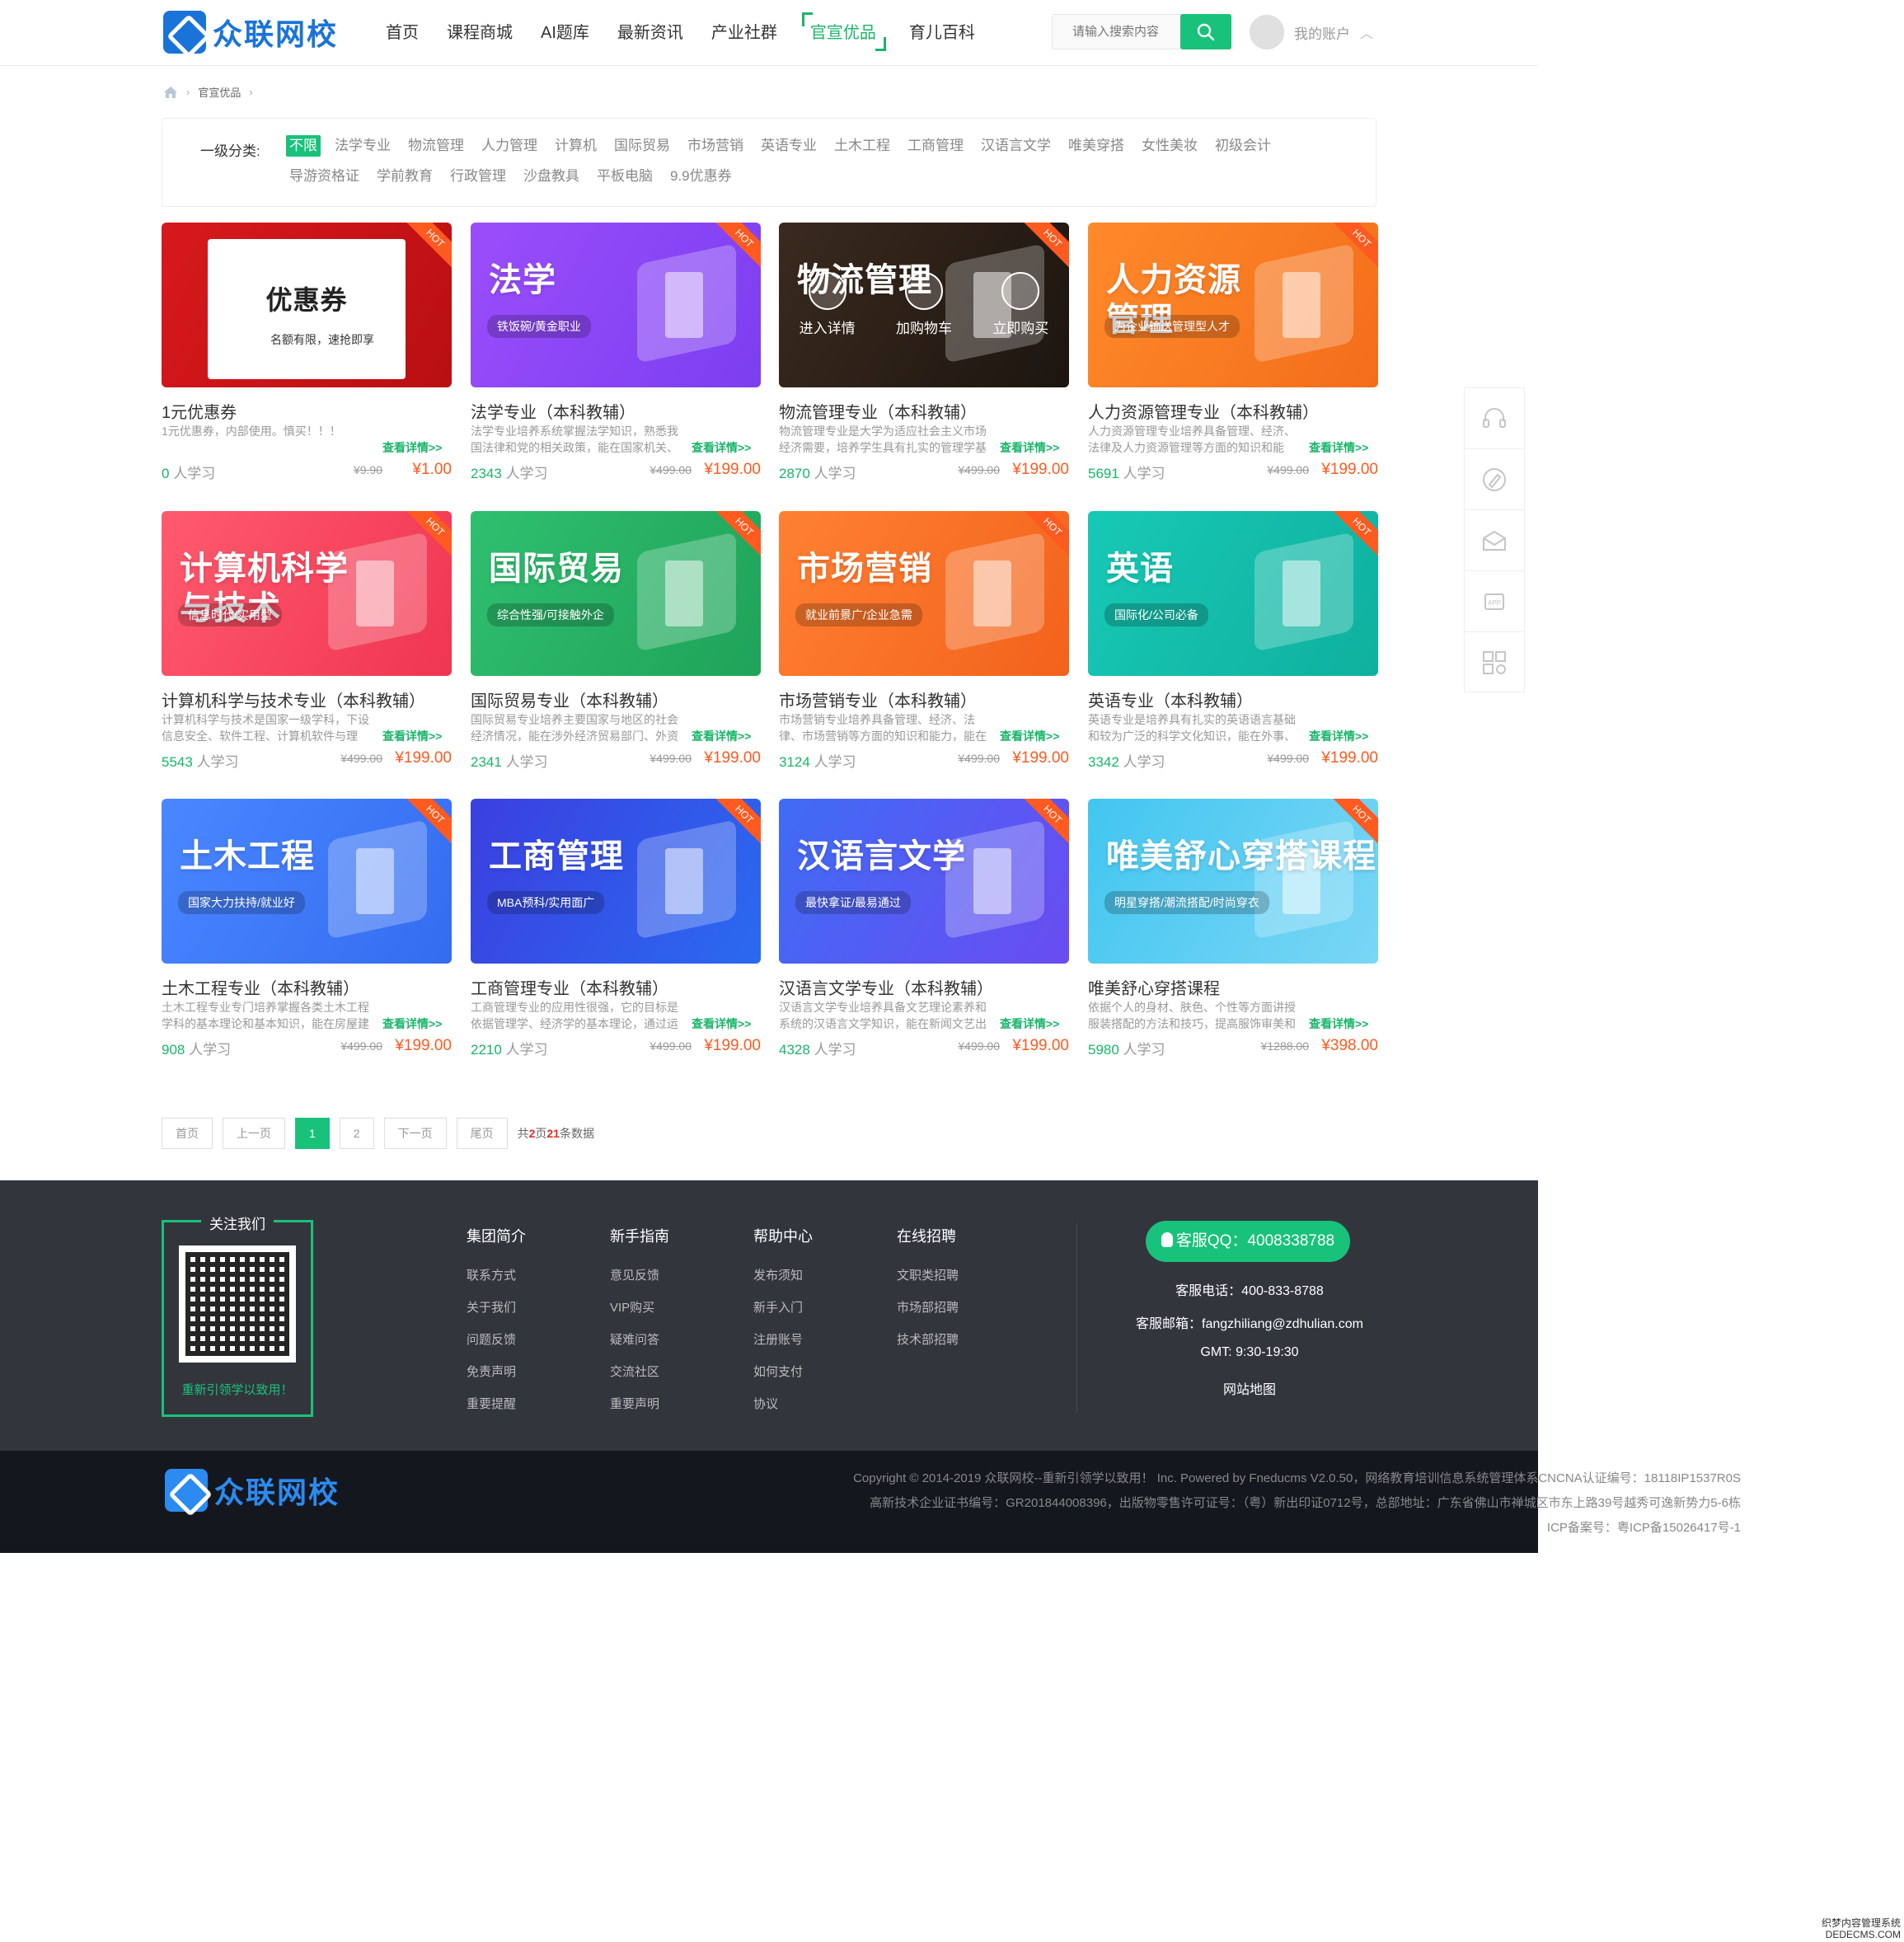 The width and height of the screenshot is (1904, 1942). I want to click on nav-item-official-goods: 官宣优品, so click(843, 31).